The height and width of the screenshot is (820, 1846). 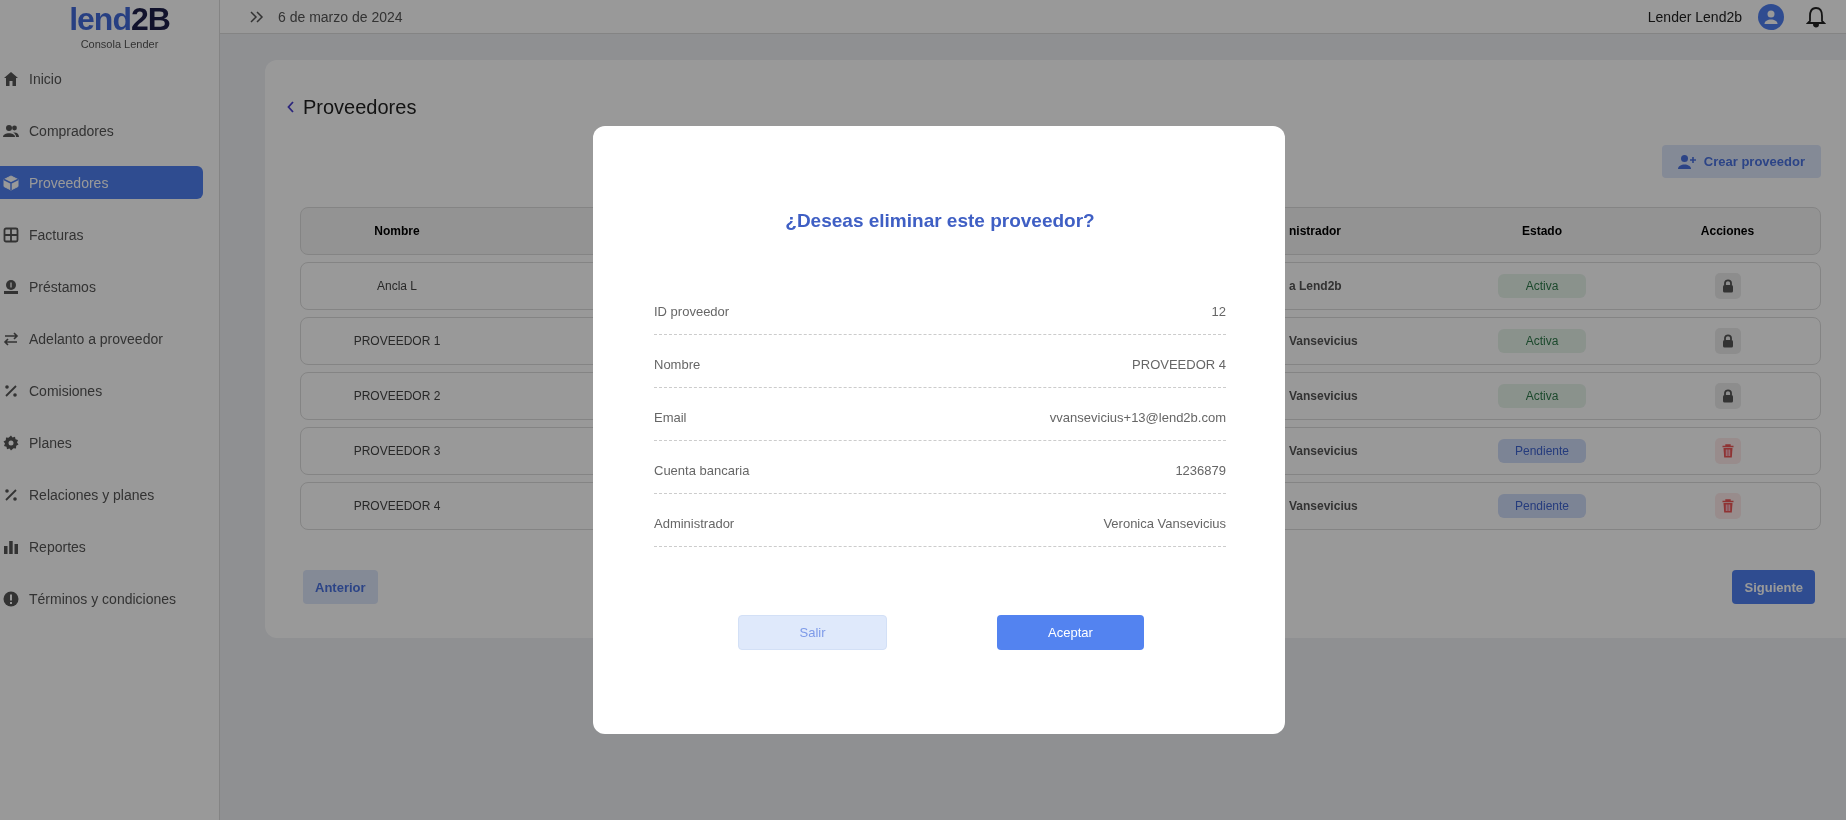 What do you see at coordinates (101, 442) in the screenshot?
I see `sidebar-item: Planes` at bounding box center [101, 442].